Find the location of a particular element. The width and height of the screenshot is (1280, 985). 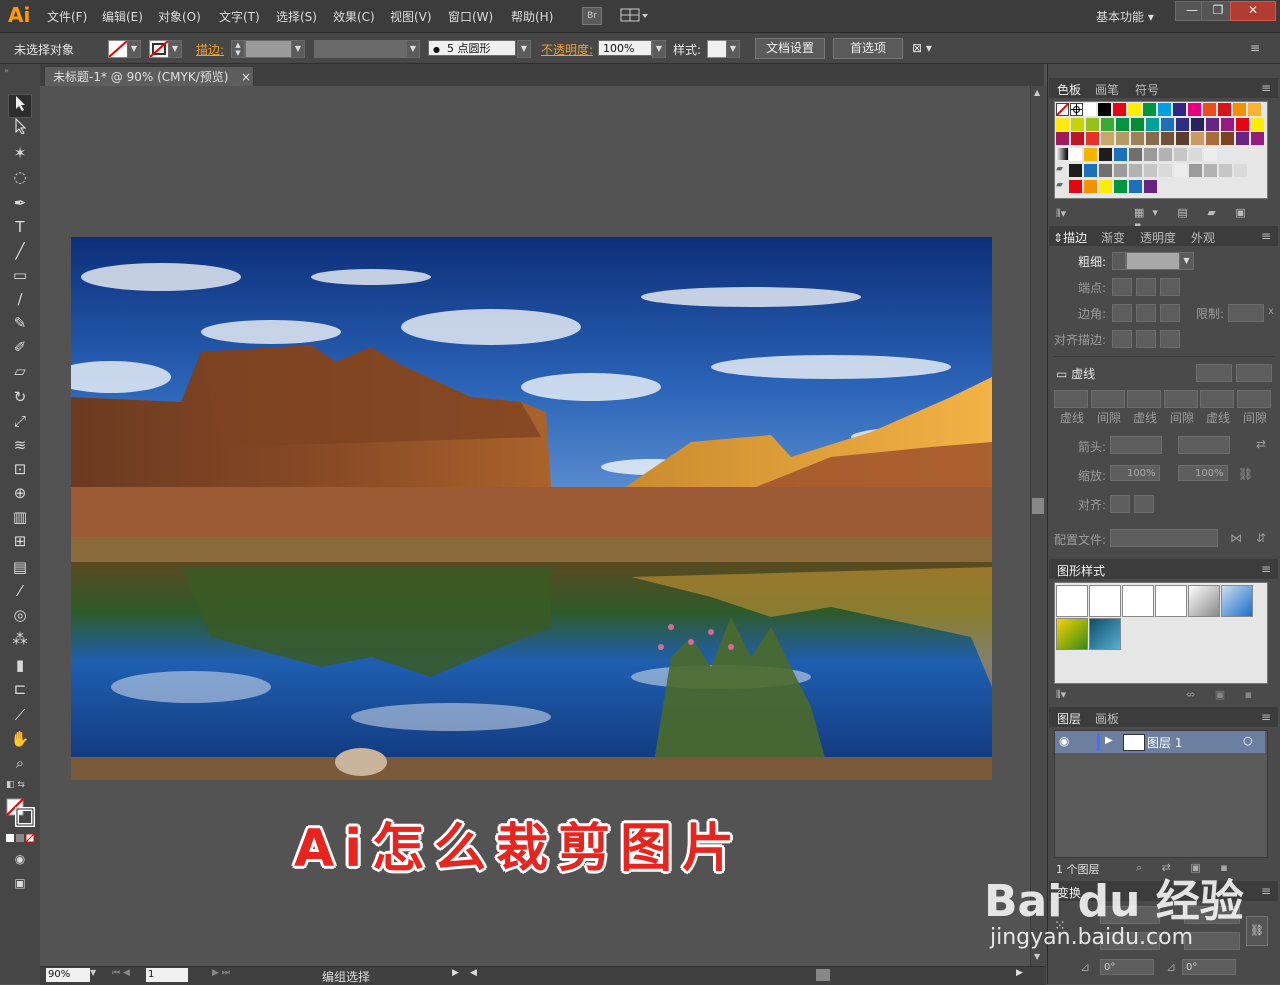

dash-field is located at coordinates (1217, 399).